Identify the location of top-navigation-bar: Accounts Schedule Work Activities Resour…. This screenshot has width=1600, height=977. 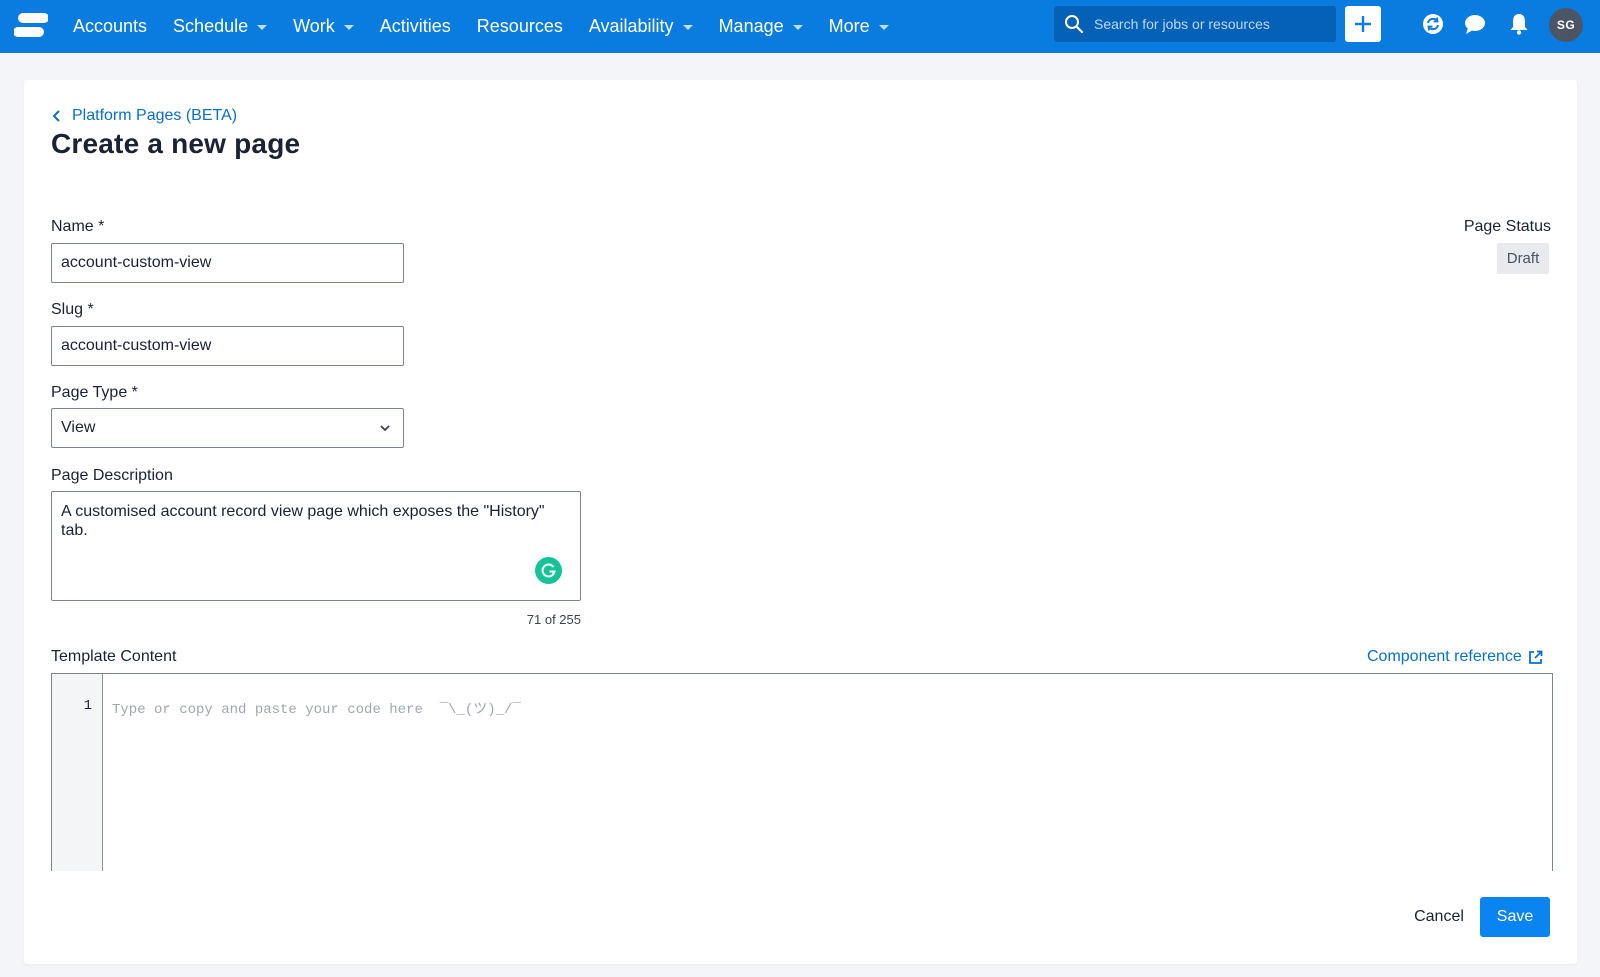
(800, 26).